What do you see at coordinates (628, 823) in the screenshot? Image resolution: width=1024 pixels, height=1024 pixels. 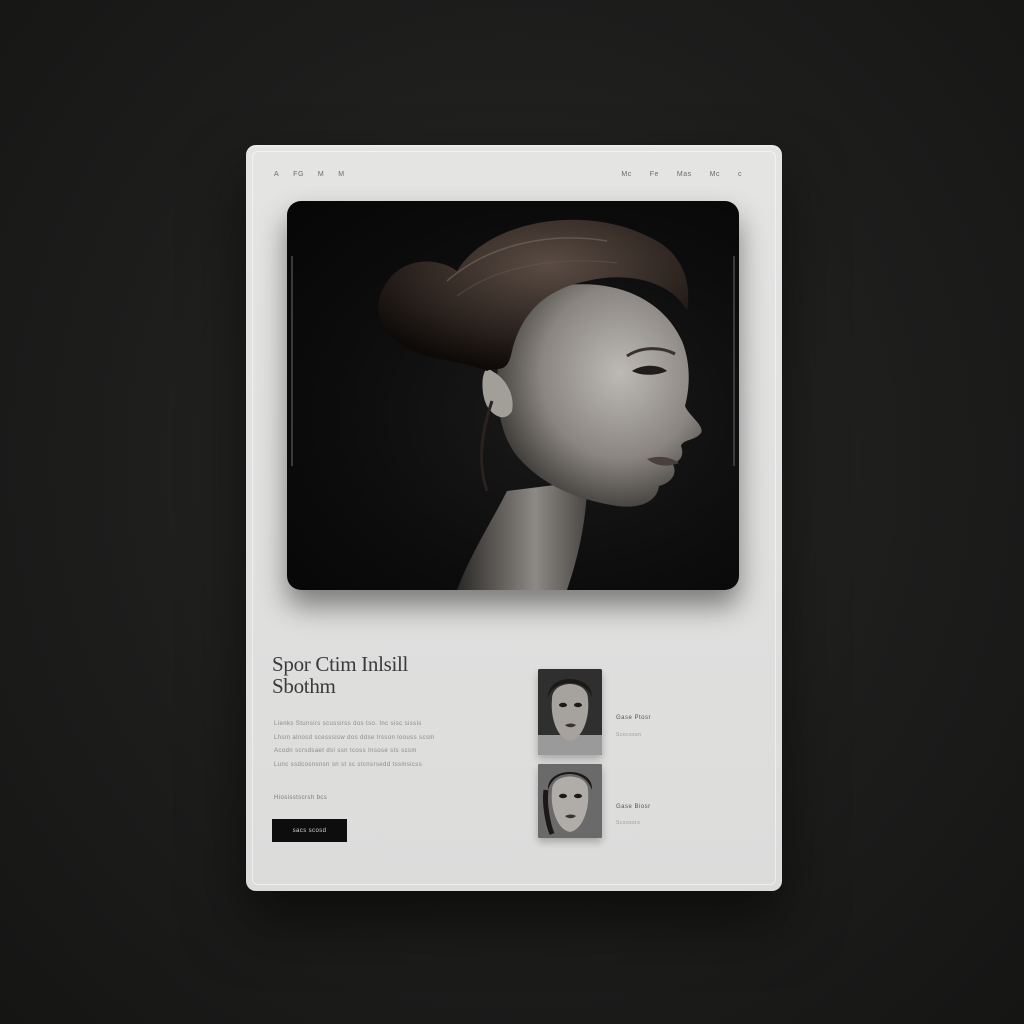 I see `feature-subtitle-2: Scsossrs` at bounding box center [628, 823].